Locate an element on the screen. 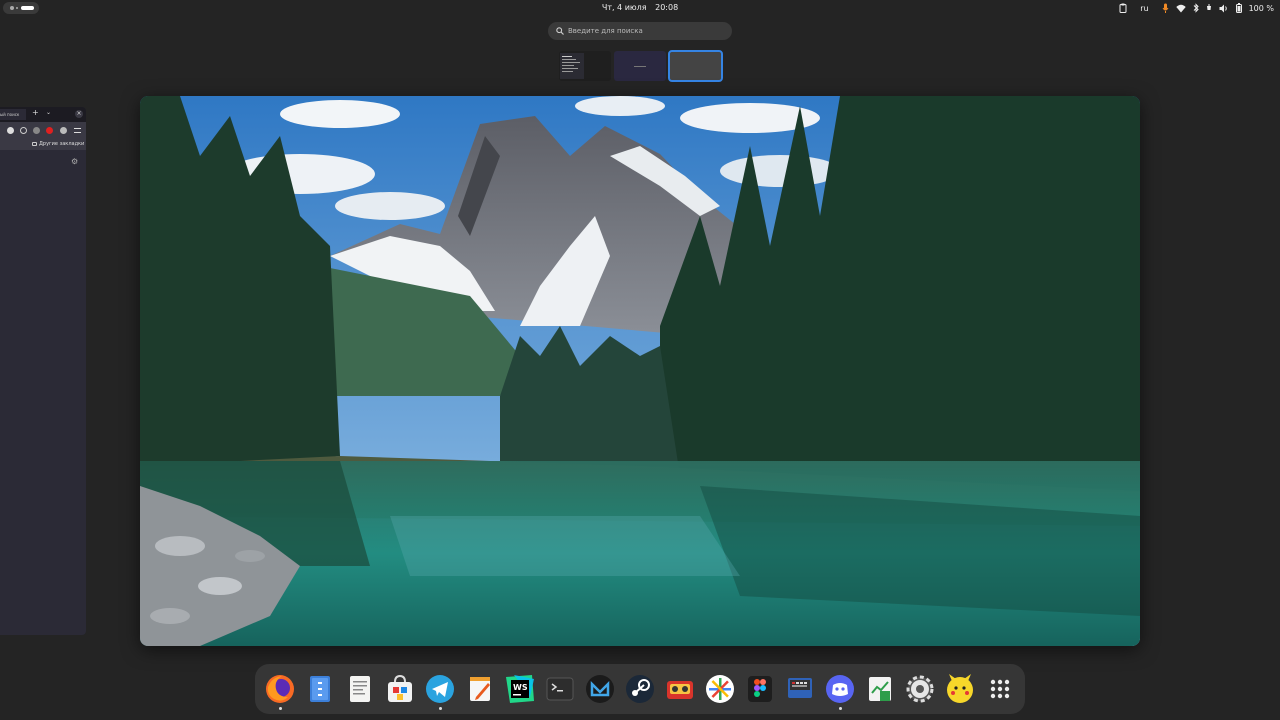 This screenshot has height=720, width=1280. system-tray: ru 100 % is located at coordinates (1196, 8).